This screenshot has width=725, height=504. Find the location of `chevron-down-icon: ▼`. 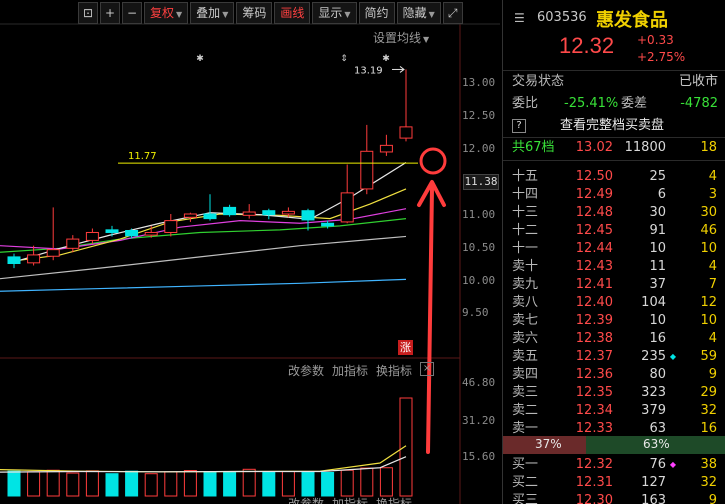

chevron-down-icon: ▼ is located at coordinates (225, 14).